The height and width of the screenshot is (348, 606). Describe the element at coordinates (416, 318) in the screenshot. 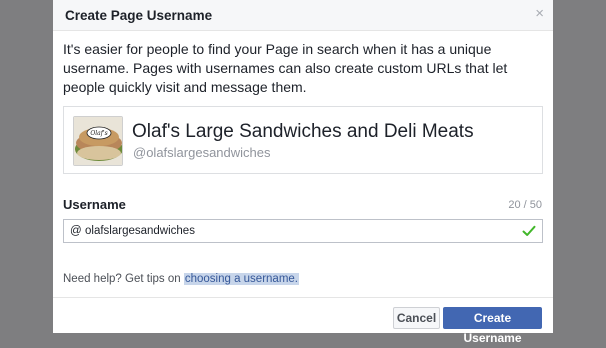

I see `cancel-button: Cancel` at that location.